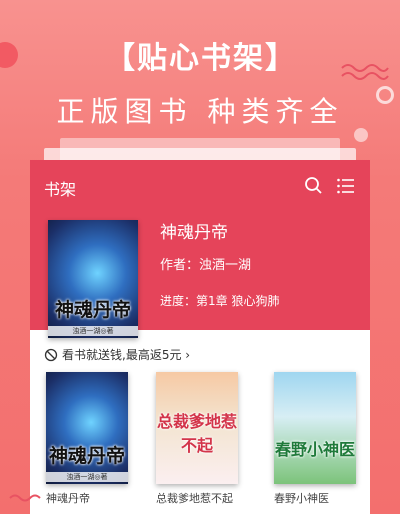  Describe the element at coordinates (194, 230) in the screenshot. I see `current-book-title: 神魂丹帝` at that location.